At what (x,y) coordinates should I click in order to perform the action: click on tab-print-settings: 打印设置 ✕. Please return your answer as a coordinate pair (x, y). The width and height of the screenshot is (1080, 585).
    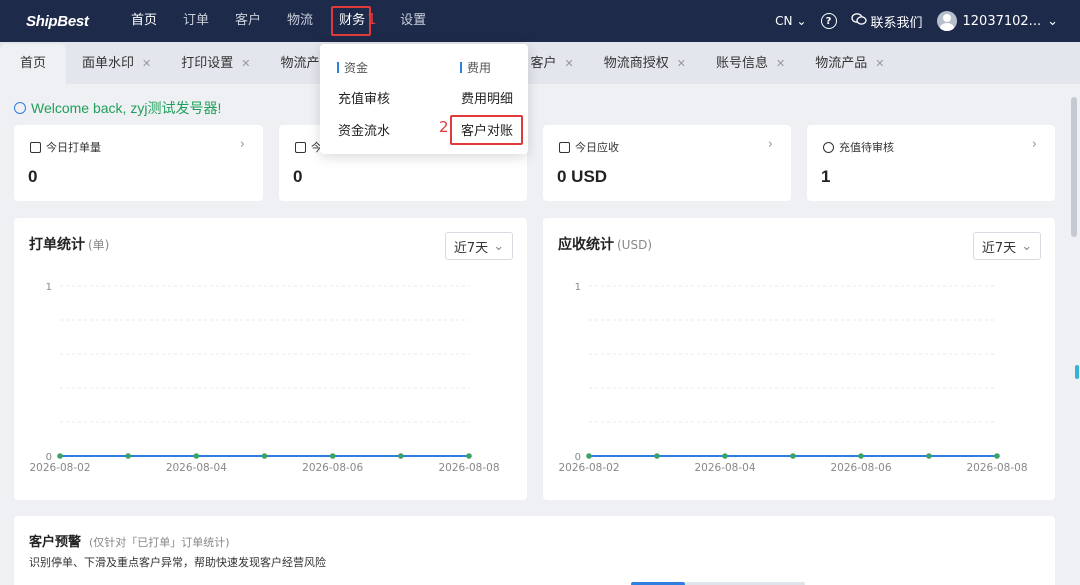
    Looking at the image, I should click on (214, 64).